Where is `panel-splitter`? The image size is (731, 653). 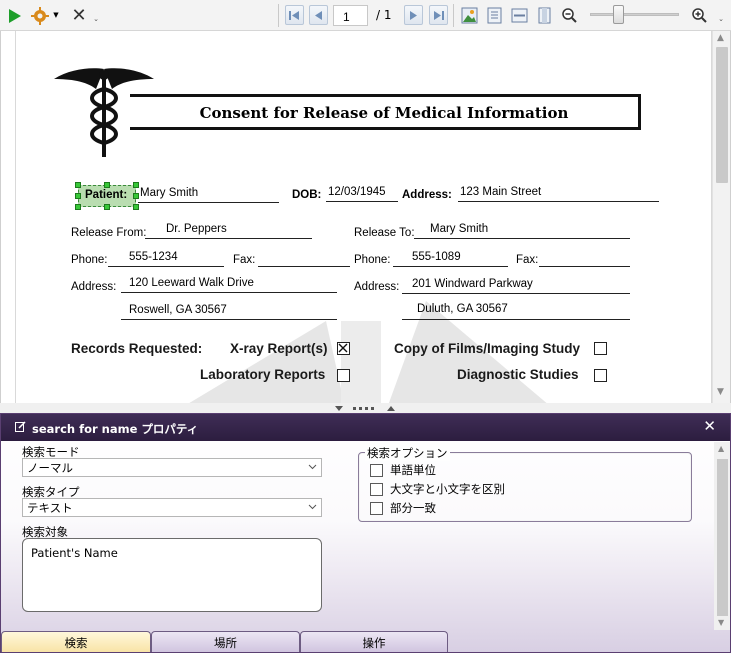
panel-splitter is located at coordinates (365, 408).